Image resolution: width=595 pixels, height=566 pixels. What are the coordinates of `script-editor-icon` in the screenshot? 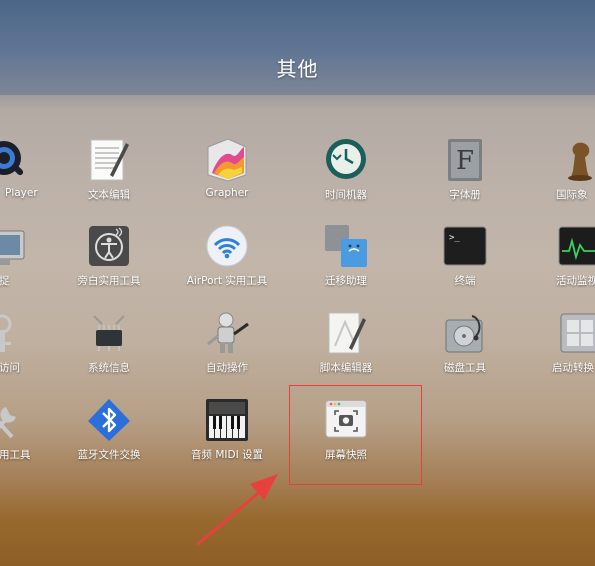 It's located at (346, 333).